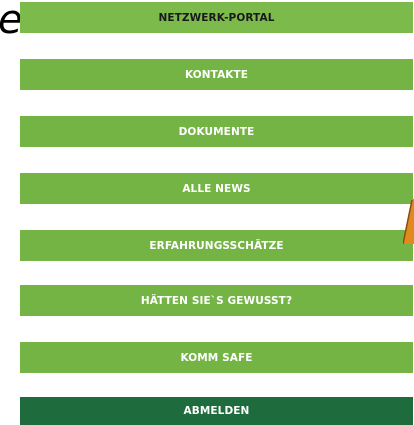 The width and height of the screenshot is (414, 425). I want to click on menu-item-netzwerk-portal: NETZWERK-PORTAL, so click(216, 17).